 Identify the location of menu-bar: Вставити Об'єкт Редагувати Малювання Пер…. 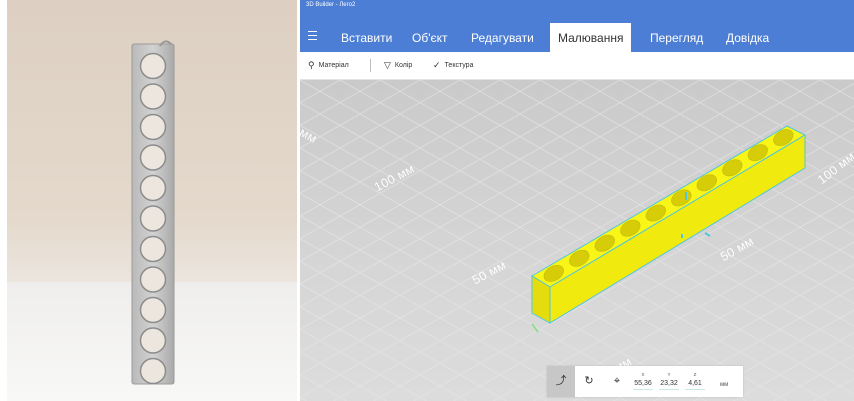
(577, 36).